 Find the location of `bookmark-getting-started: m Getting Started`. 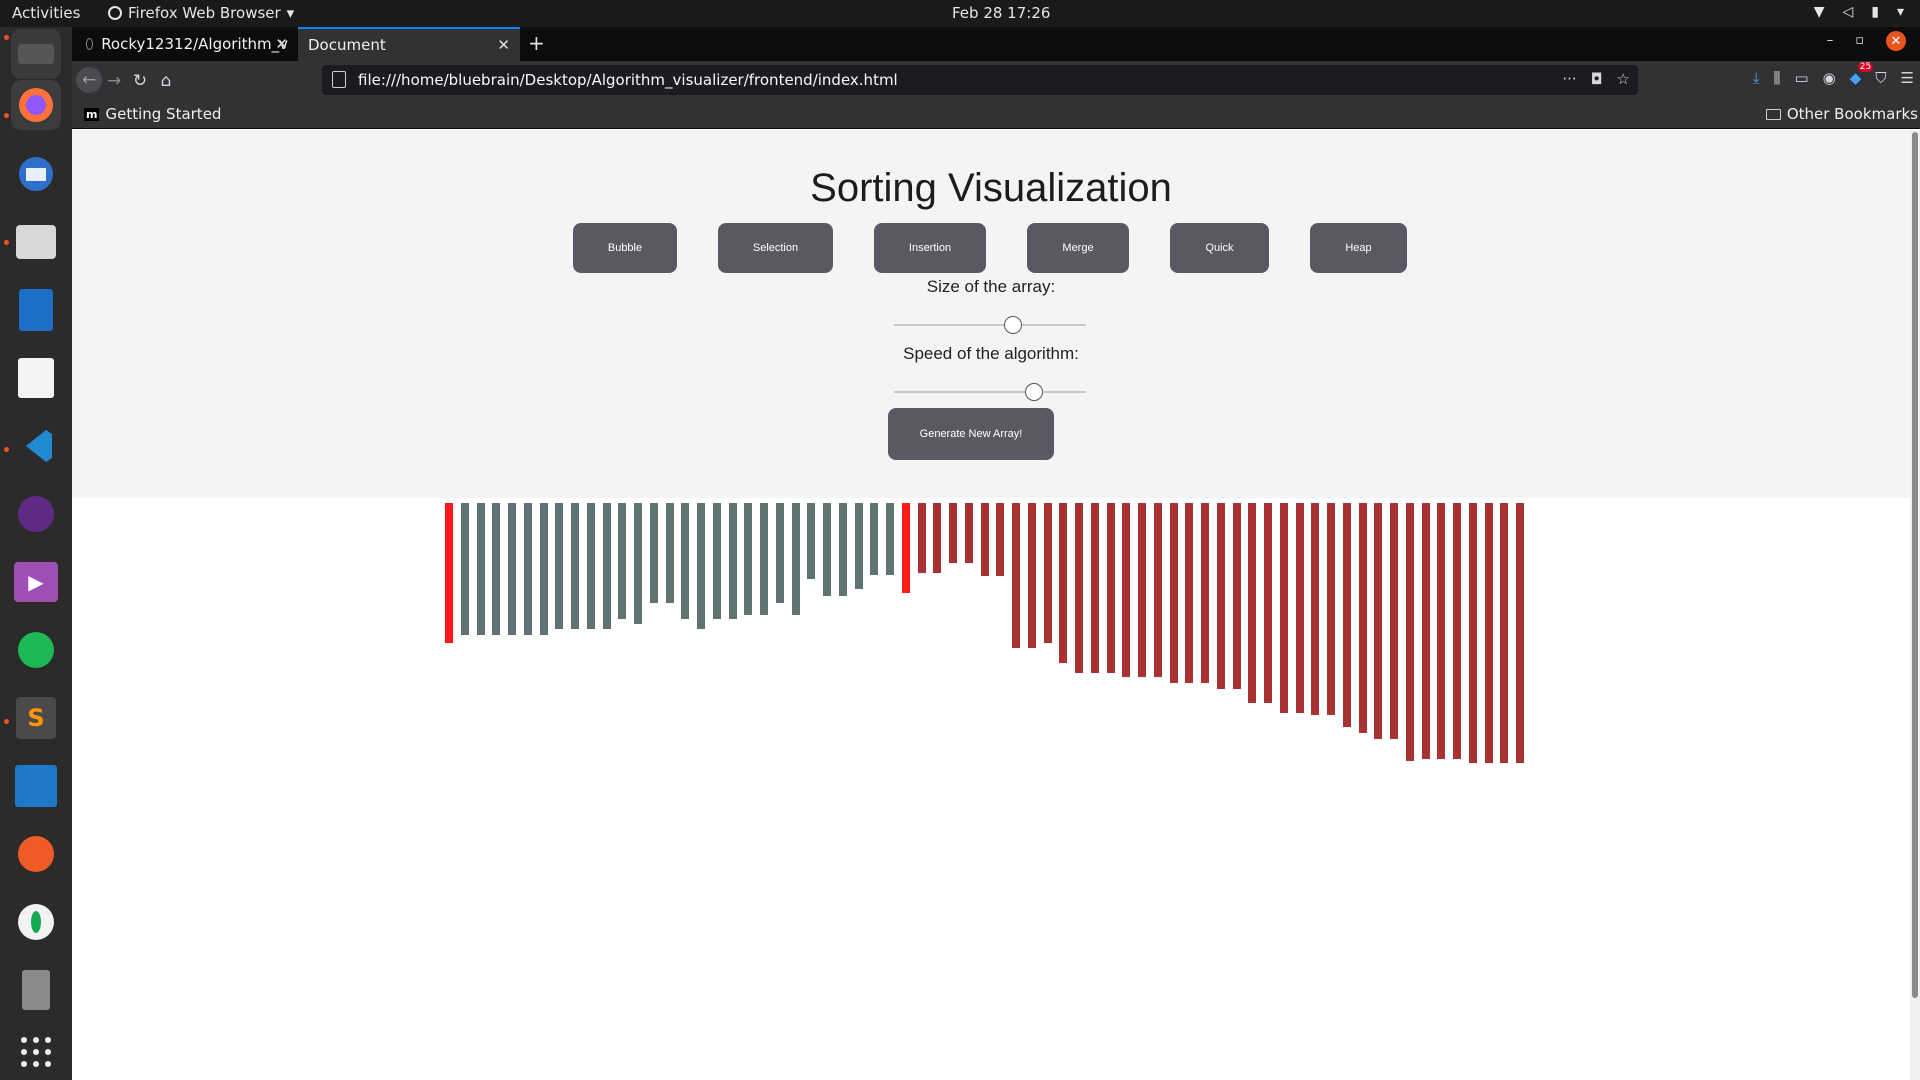

bookmark-getting-started: m Getting Started is located at coordinates (152, 114).